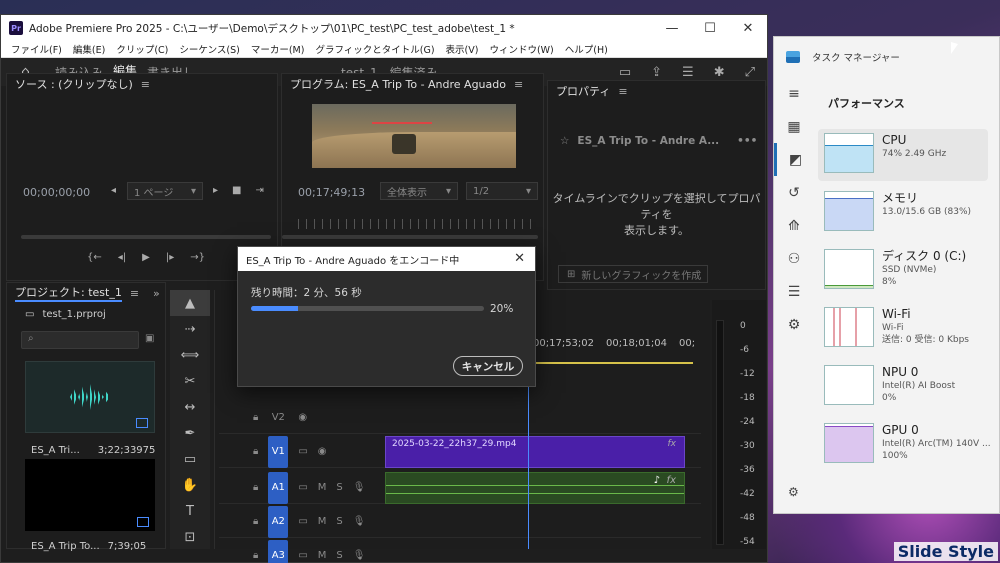  Describe the element at coordinates (149, 338) in the screenshot. I see `new-bin-icon: ▣` at that location.